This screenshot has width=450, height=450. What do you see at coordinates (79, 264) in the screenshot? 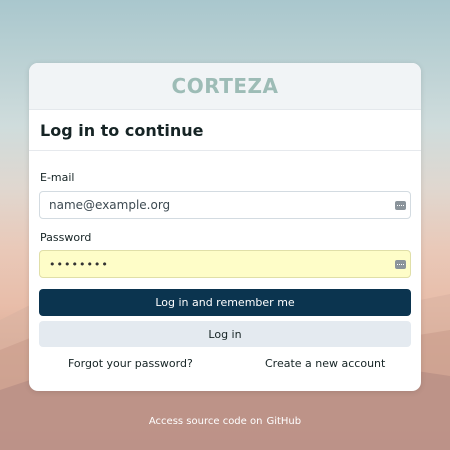
I see `password-value: ••••••••` at bounding box center [79, 264].